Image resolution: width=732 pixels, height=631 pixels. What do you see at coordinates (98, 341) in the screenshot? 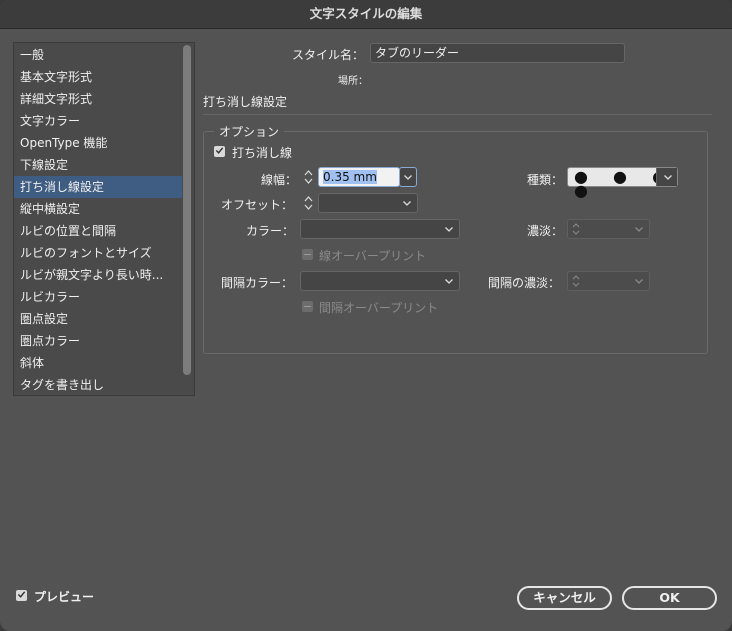
I see `sidebar-item-kenten-color: 圏点カラー` at bounding box center [98, 341].